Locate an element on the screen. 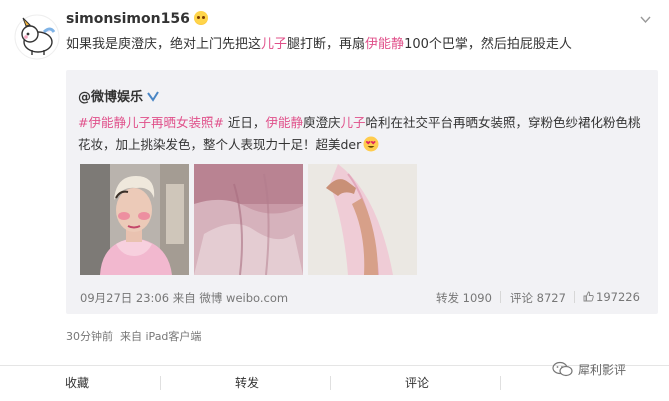  user-avatar is located at coordinates (37, 37).